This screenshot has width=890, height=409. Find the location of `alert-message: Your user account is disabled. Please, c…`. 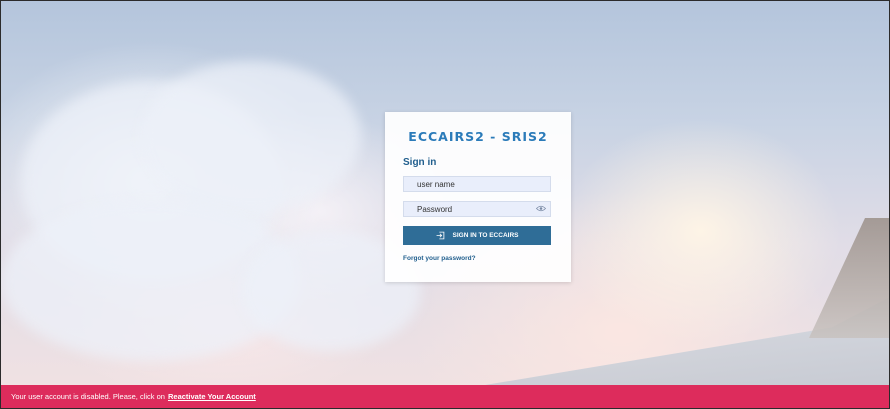

alert-message: Your user account is disabled. Please, c… is located at coordinates (88, 396).